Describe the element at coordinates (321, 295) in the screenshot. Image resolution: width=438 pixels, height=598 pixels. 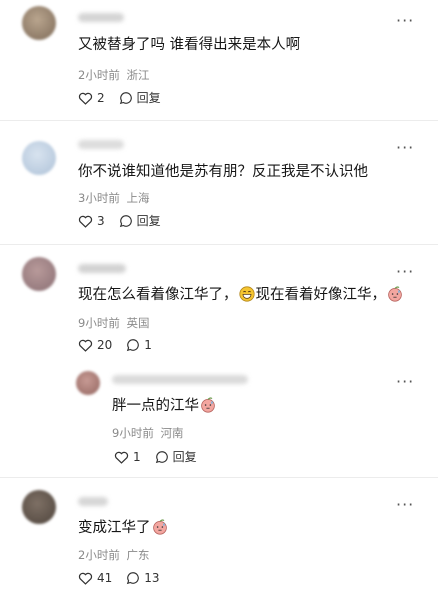
I see `comment-text-part: 现在看着好像江华，` at that location.